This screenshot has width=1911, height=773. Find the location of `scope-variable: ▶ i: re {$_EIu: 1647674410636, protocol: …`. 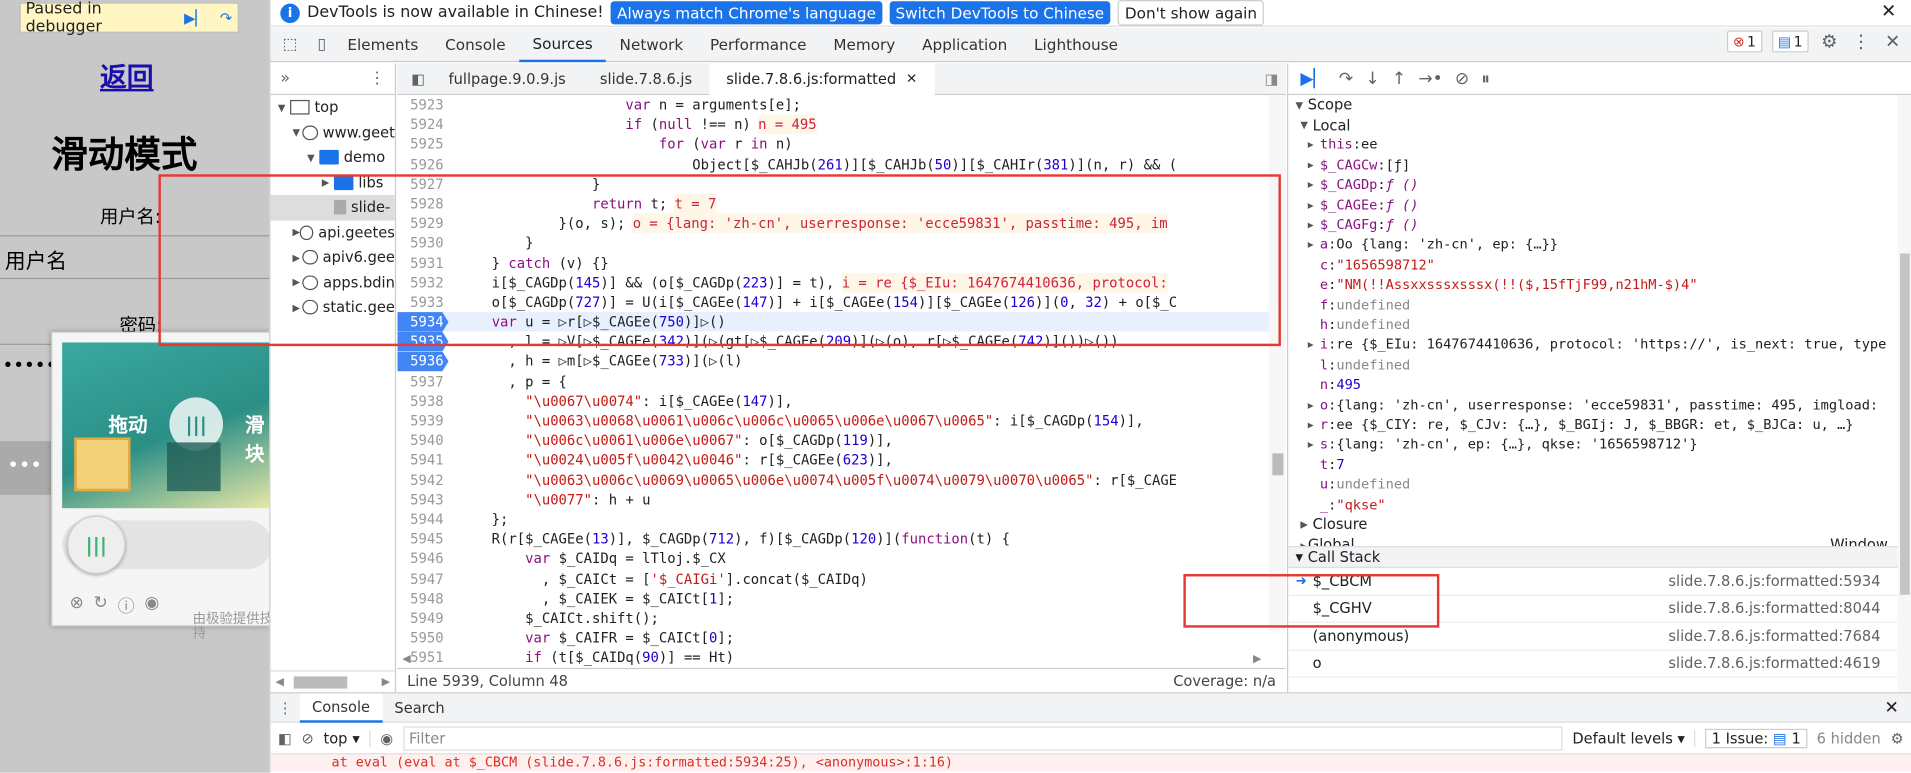

scope-variable: ▶ i: re {$_EIu: 1647674410636, protocol: … is located at coordinates (1599, 345).